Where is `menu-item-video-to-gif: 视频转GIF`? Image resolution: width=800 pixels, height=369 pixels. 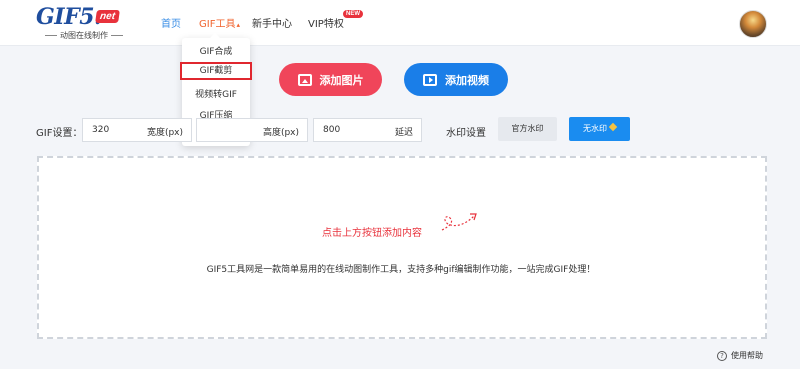 menu-item-video-to-gif: 视频转GIF is located at coordinates (216, 93).